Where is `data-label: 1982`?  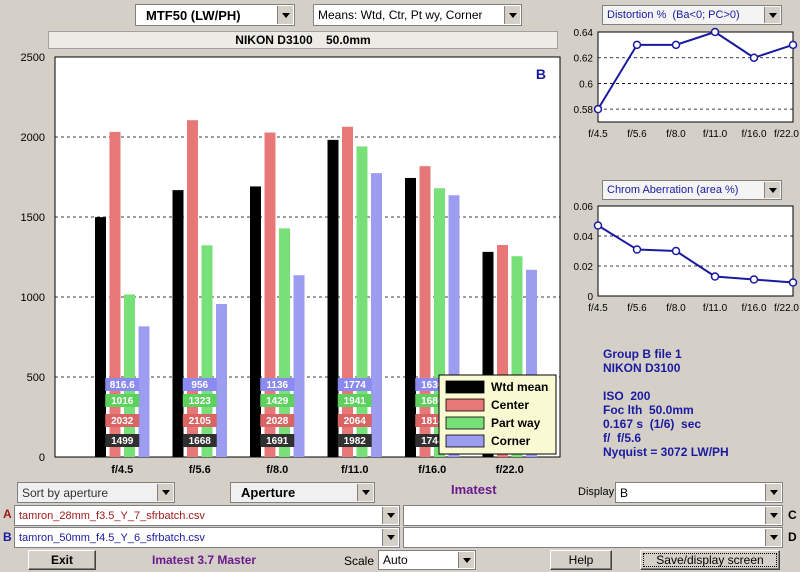 data-label: 1982 is located at coordinates (355, 441).